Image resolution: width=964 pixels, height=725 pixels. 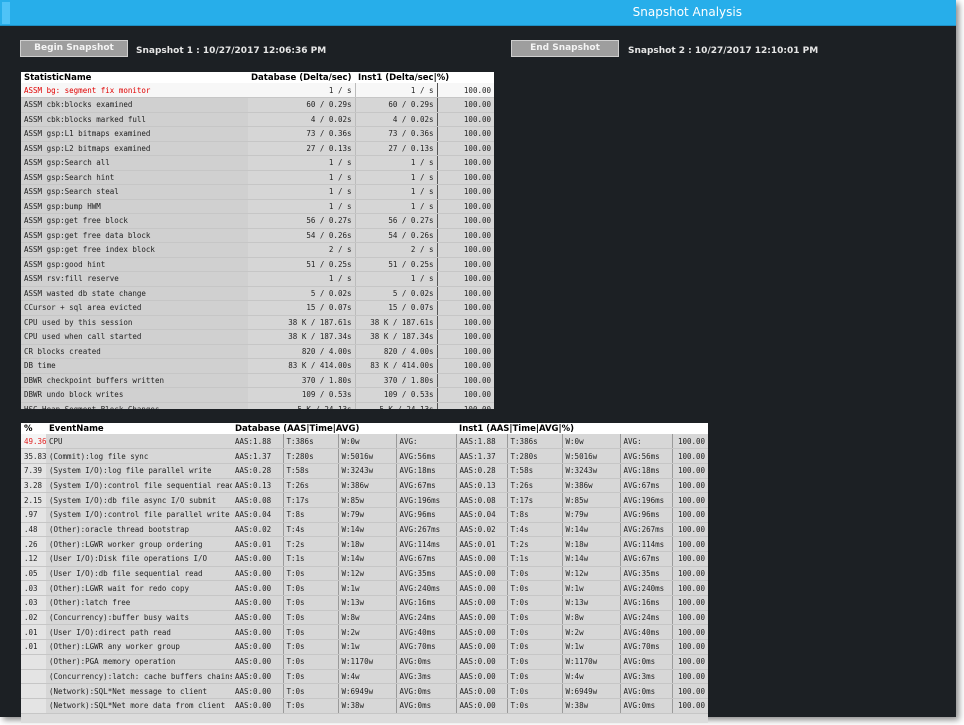 I want to click on percent-cell: .05, so click(x=33, y=574).